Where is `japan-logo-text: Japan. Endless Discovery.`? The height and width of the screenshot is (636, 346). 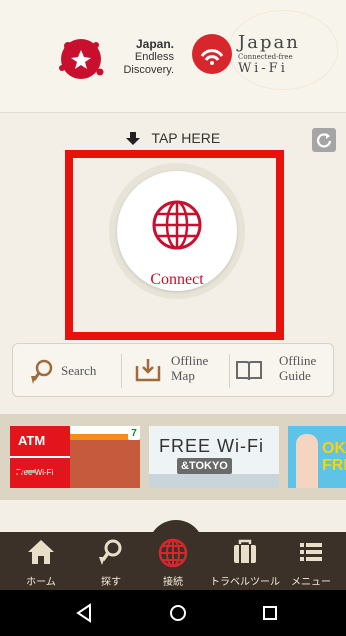
japan-logo-text: Japan. Endless Discovery. is located at coordinates (148, 57).